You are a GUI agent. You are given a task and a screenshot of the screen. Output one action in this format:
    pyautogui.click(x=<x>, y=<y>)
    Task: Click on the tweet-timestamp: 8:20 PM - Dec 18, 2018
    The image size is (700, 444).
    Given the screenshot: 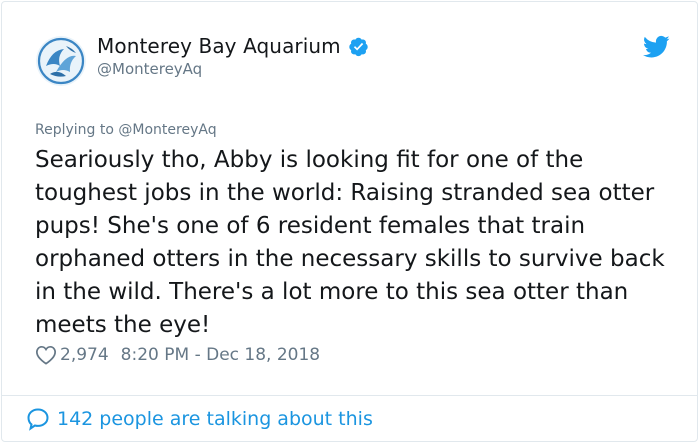 What is the action you would take?
    pyautogui.click(x=220, y=355)
    